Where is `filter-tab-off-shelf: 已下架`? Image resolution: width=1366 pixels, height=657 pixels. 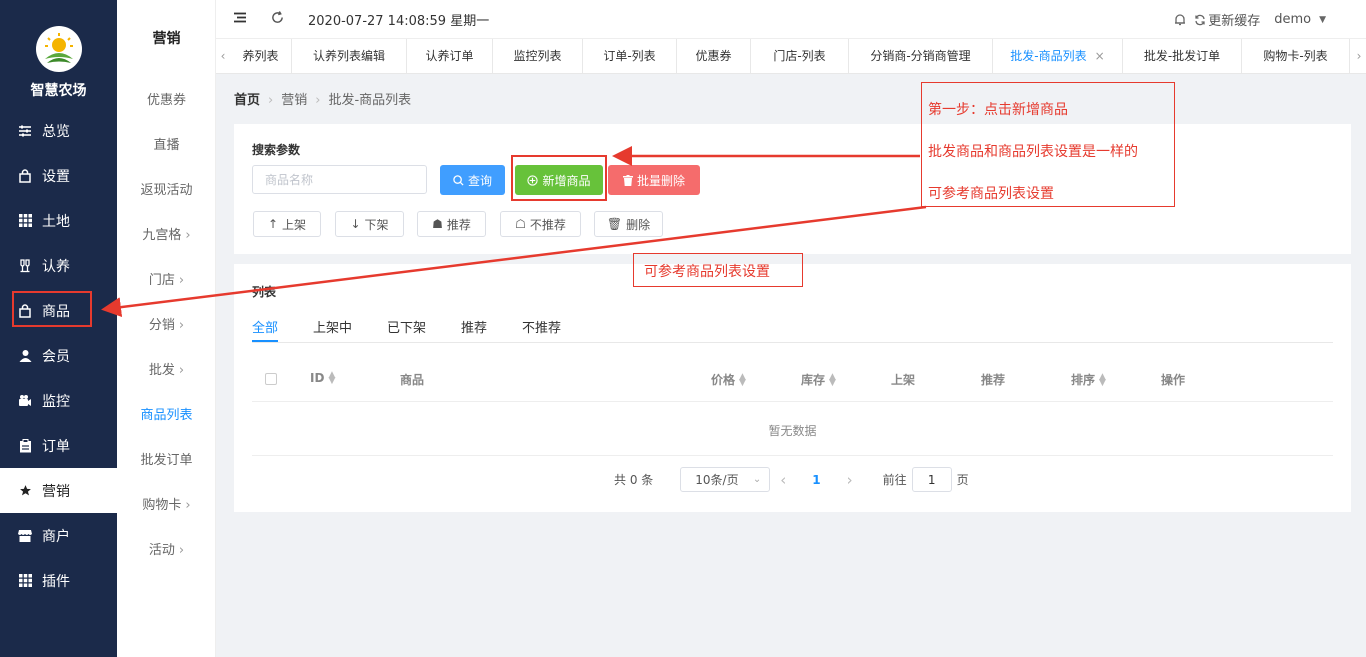
filter-tab-off-shelf: 已下架 is located at coordinates (406, 326).